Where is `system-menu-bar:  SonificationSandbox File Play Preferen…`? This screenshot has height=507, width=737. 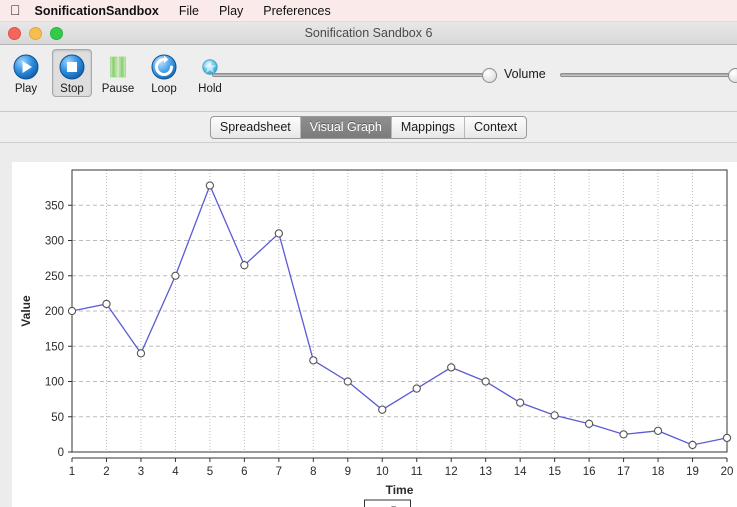 system-menu-bar:  SonificationSandbox File Play Preferen… is located at coordinates (368, 11).